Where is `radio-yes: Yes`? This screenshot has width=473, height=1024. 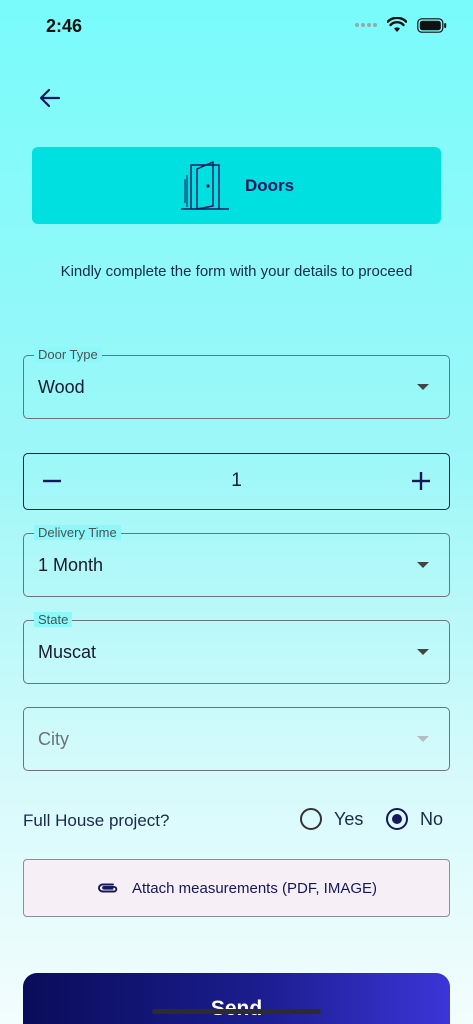
radio-yes: Yes is located at coordinates (331, 819).